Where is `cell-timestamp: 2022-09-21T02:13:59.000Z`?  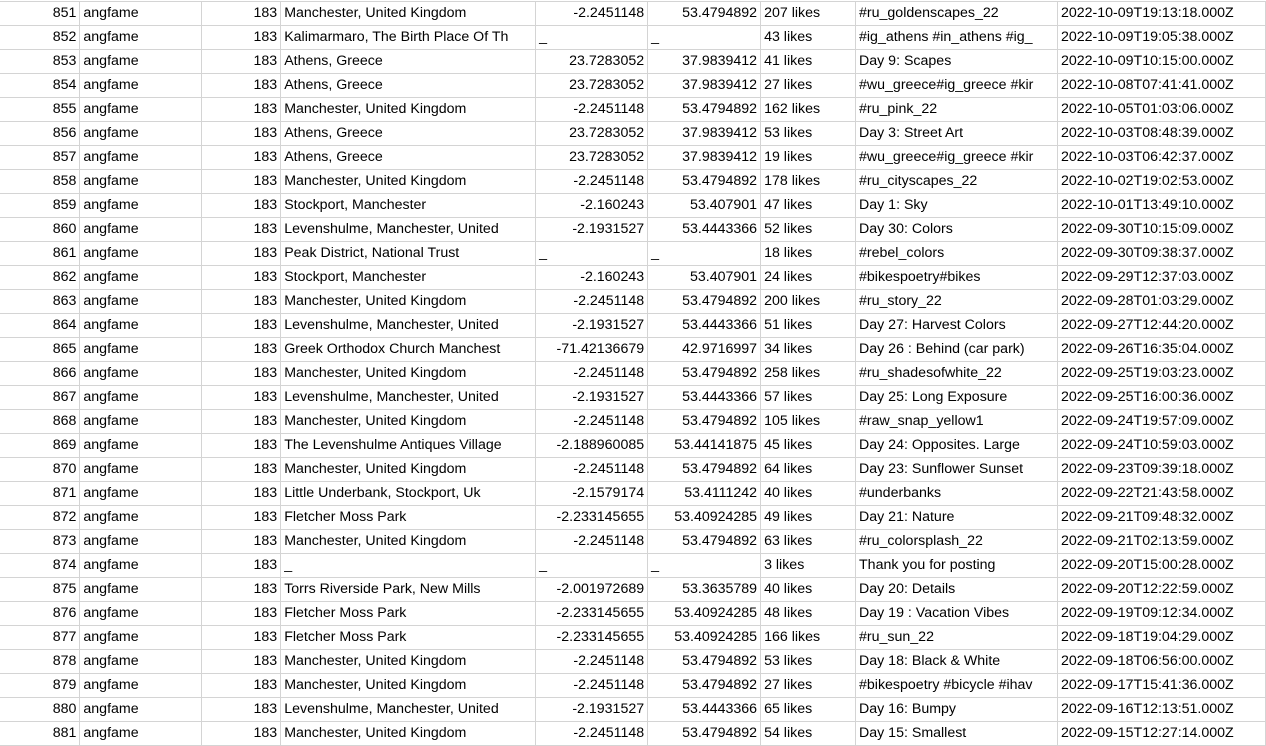 cell-timestamp: 2022-09-21T02:13:59.000Z is located at coordinates (1161, 541).